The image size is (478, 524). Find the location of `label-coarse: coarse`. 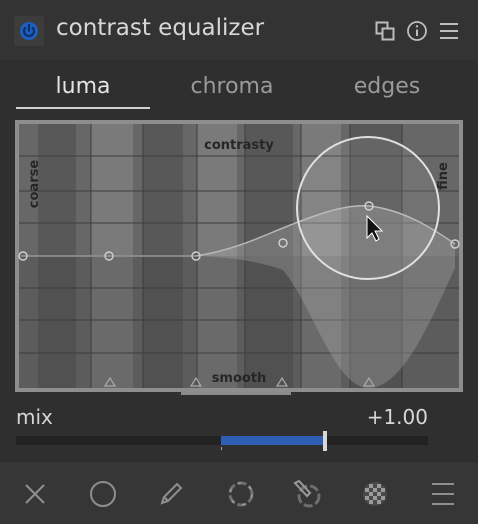

label-coarse: coarse is located at coordinates (34, 184).